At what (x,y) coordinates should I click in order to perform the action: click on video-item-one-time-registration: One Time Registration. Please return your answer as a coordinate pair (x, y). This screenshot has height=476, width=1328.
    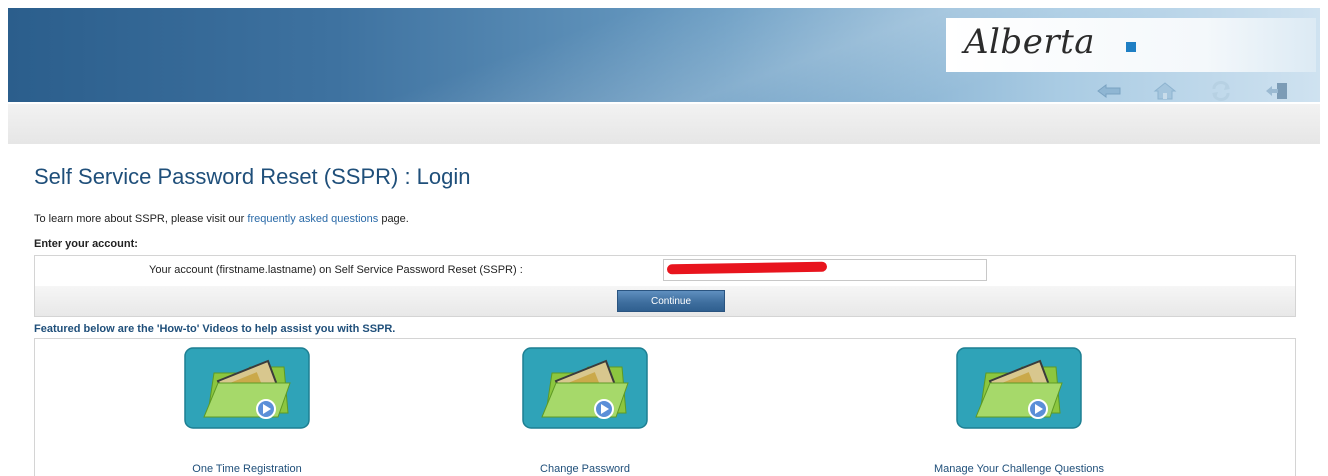
    Looking at the image, I should click on (247, 411).